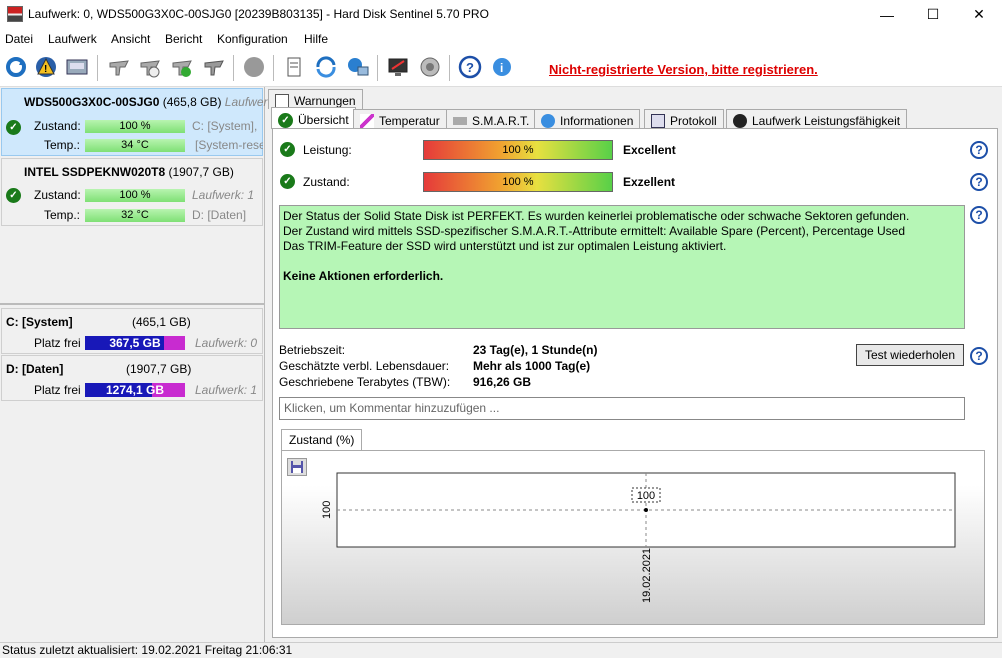  Describe the element at coordinates (460, 121) in the screenshot. I see `drive-icon` at that location.